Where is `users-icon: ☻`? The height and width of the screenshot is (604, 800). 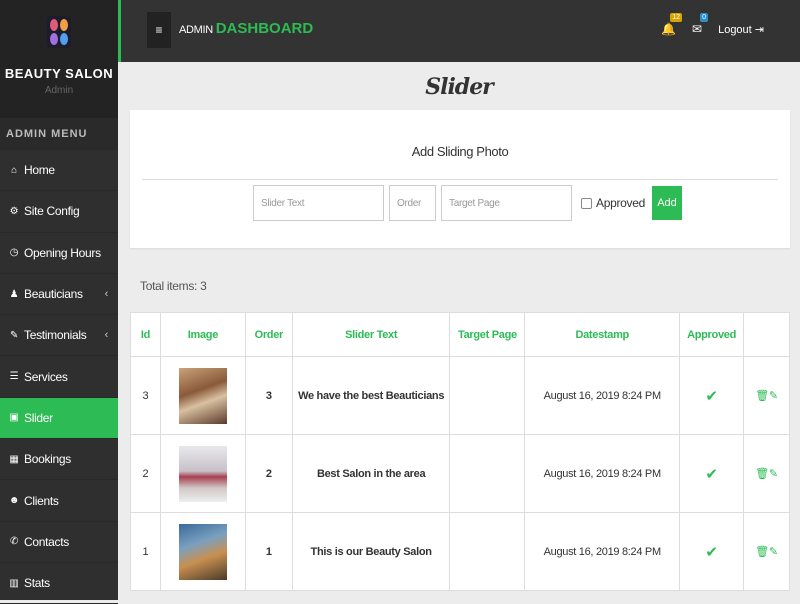
users-icon: ☻ is located at coordinates (14, 501).